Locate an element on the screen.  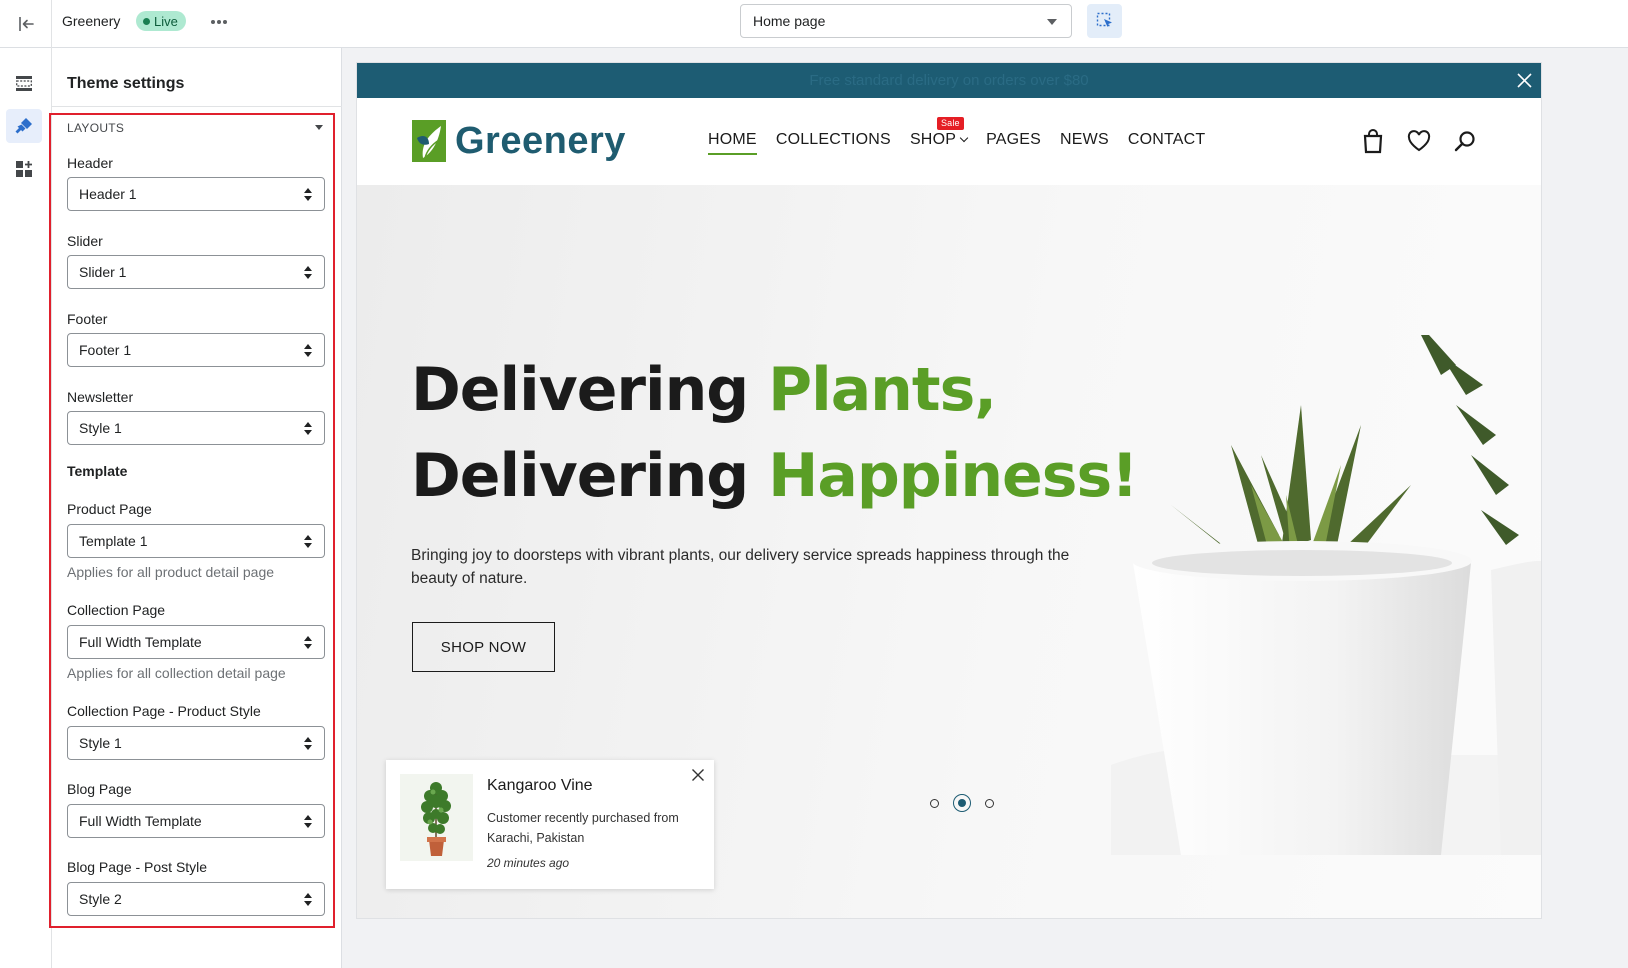
footer-field-label: Footer is located at coordinates (87, 319).